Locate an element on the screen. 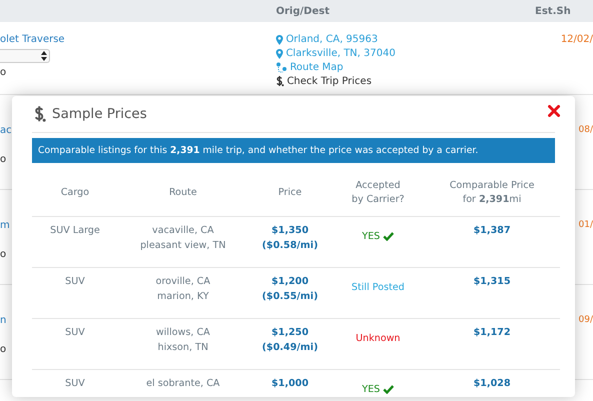  dialog-title: Sample Prices is located at coordinates (99, 114).